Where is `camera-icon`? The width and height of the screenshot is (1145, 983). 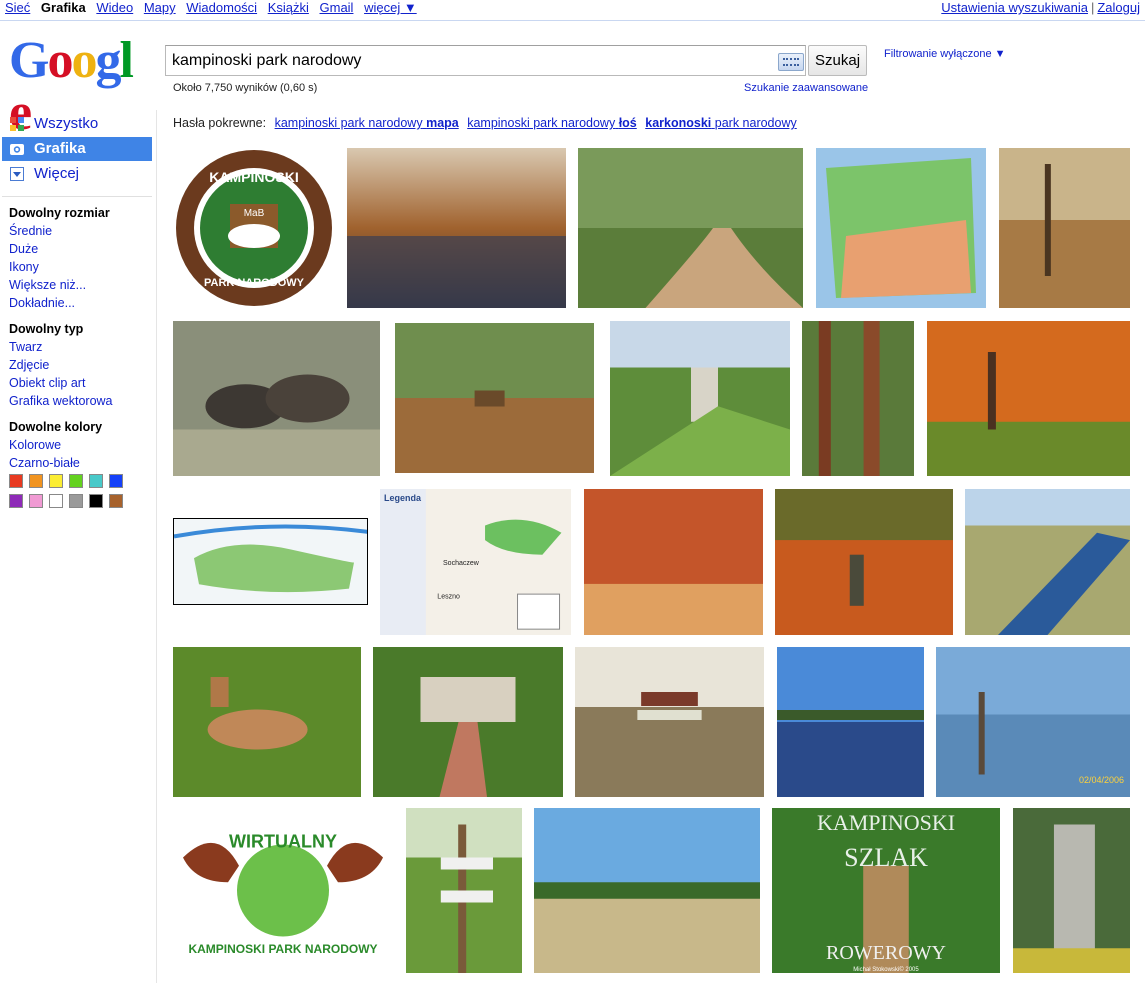
camera-icon is located at coordinates (17, 149).